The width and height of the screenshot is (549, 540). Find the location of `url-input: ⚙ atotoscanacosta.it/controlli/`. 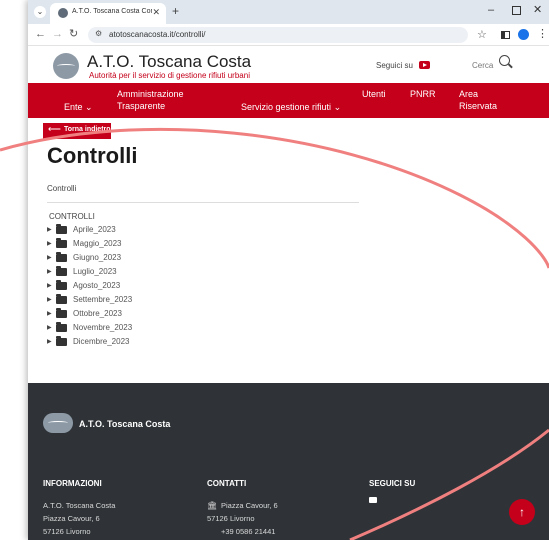

url-input: ⚙ atotoscanacosta.it/controlli/ is located at coordinates (278, 35).